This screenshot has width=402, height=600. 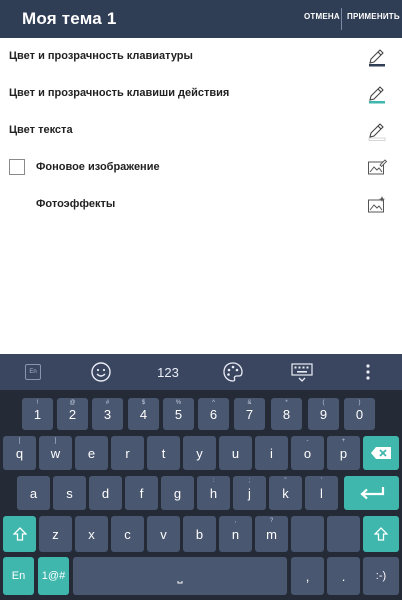 What do you see at coordinates (55, 453) in the screenshot?
I see `key-w: ] w` at bounding box center [55, 453].